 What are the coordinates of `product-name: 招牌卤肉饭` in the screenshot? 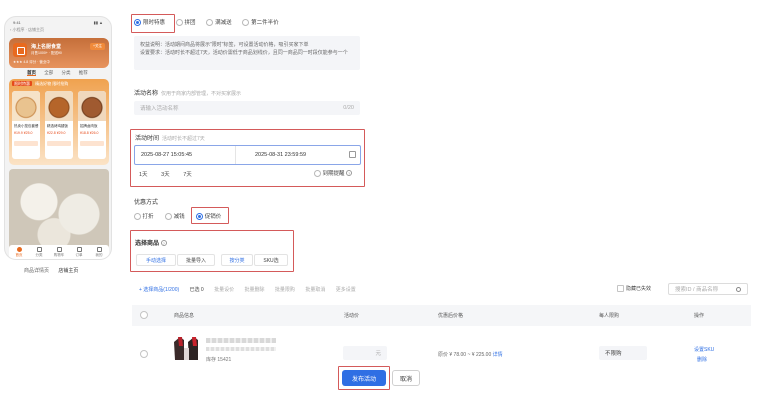 It's located at (89, 126).